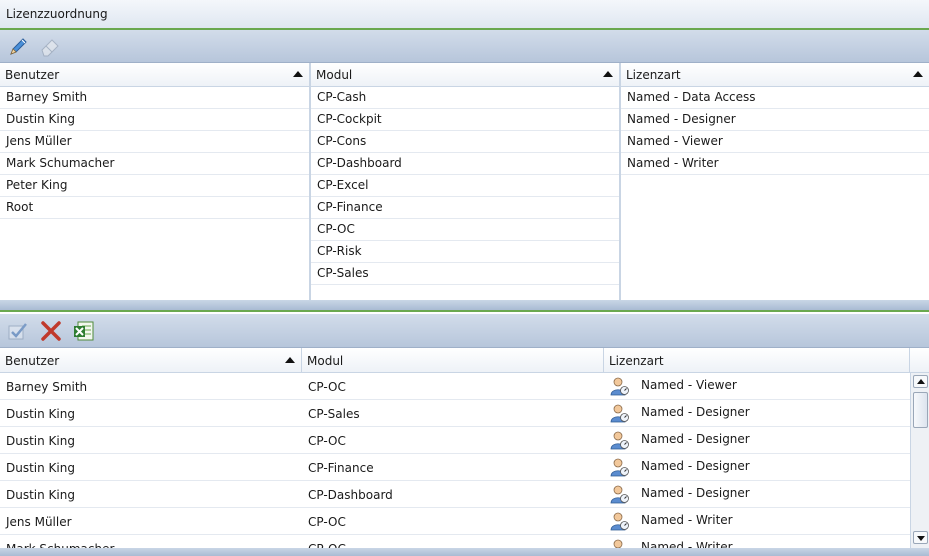 This screenshot has height=556, width=929. I want to click on table-row: Jens Müller CP-OC Named - Writer, so click(455, 521).